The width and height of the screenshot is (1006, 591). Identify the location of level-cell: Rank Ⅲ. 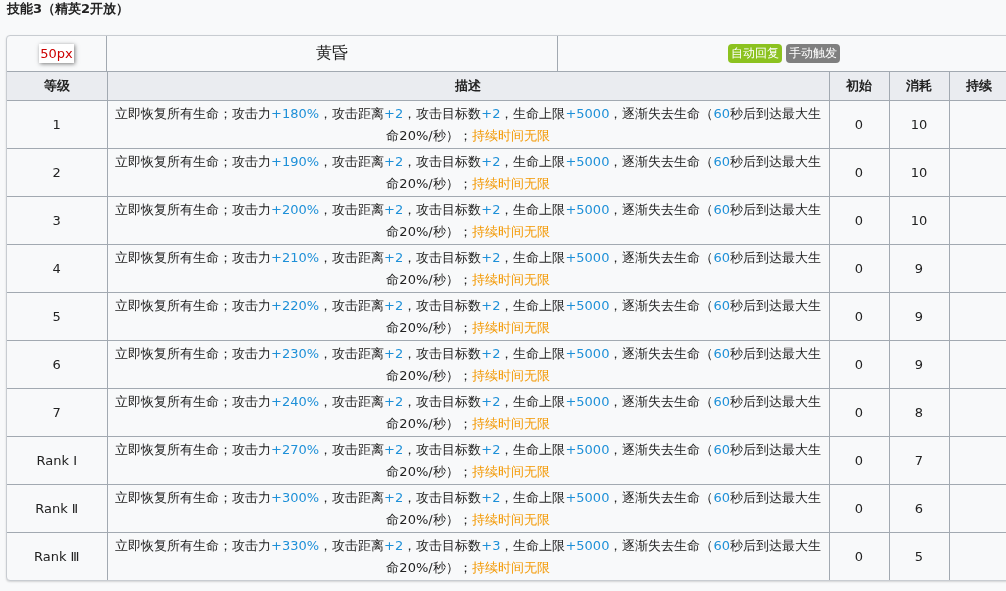
(57, 556).